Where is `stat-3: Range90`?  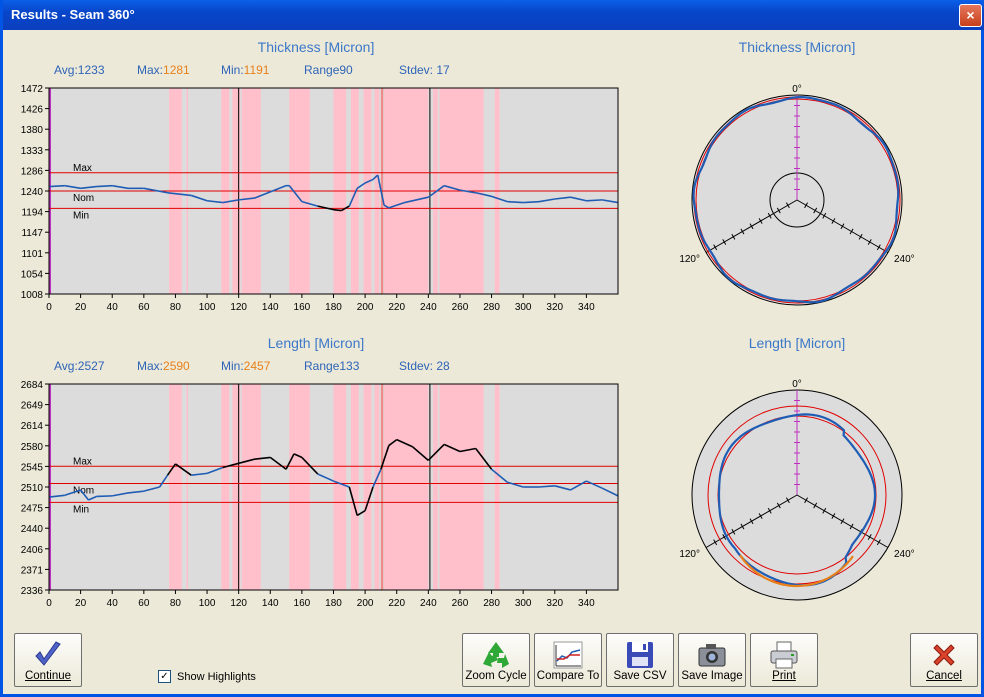 stat-3: Range90 is located at coordinates (328, 70).